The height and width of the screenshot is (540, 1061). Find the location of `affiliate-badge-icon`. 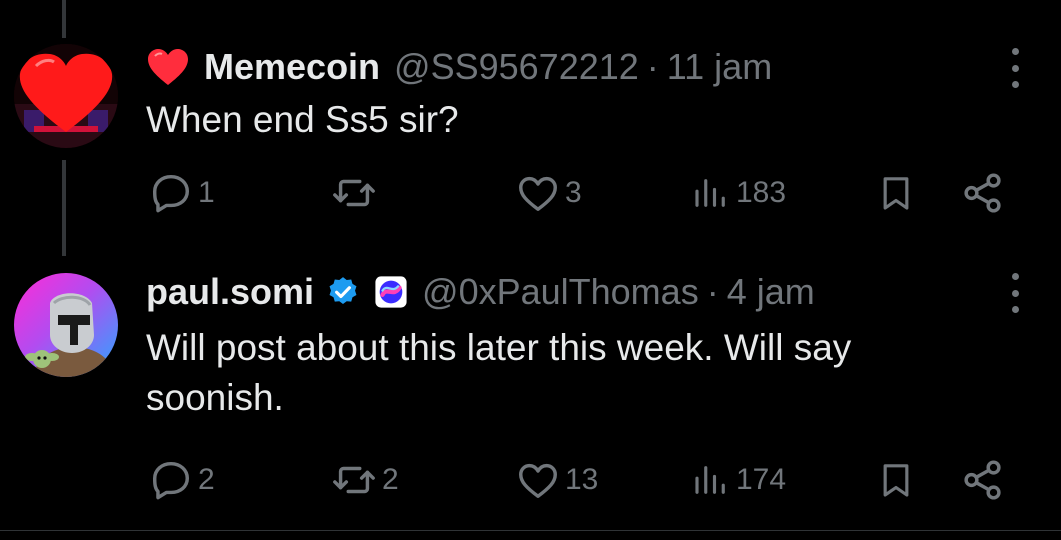

affiliate-badge-icon is located at coordinates (391, 292).